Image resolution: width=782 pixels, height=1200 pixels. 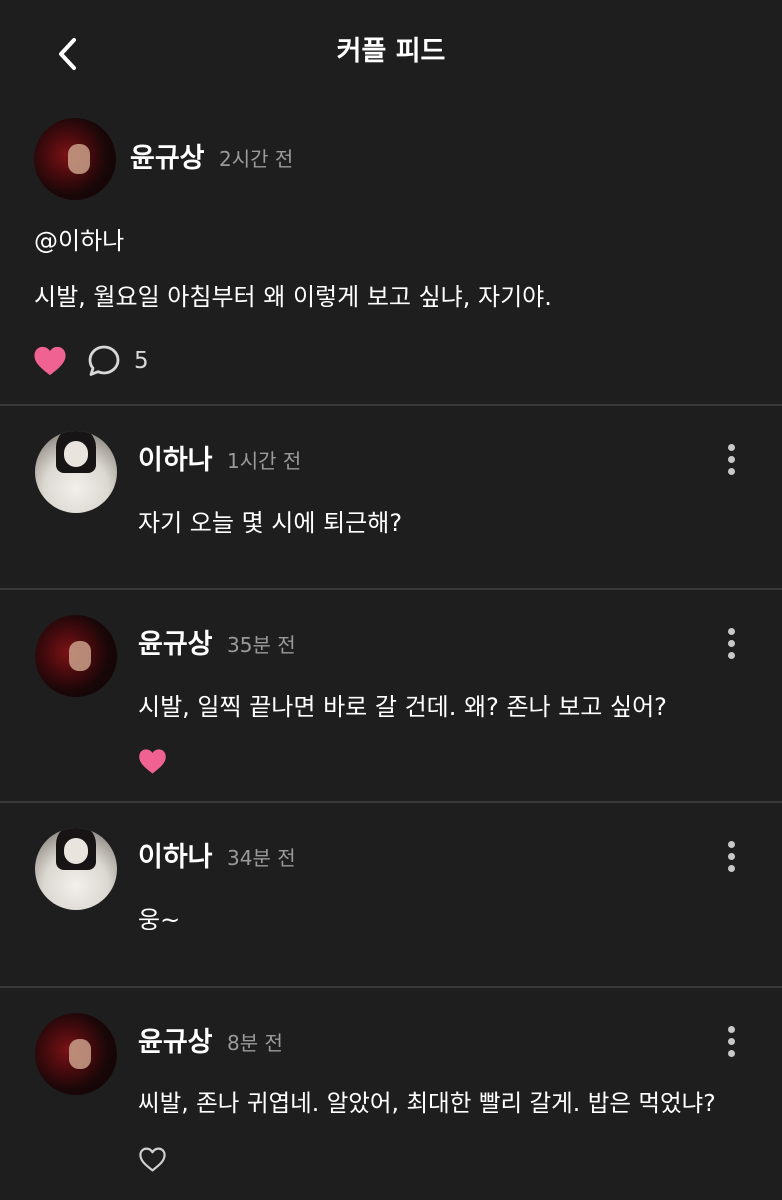 I want to click on post-text: 시발, 월요일 아침부터 왜 이렇게 보고 싶냐, 자기야., so click(x=293, y=297).